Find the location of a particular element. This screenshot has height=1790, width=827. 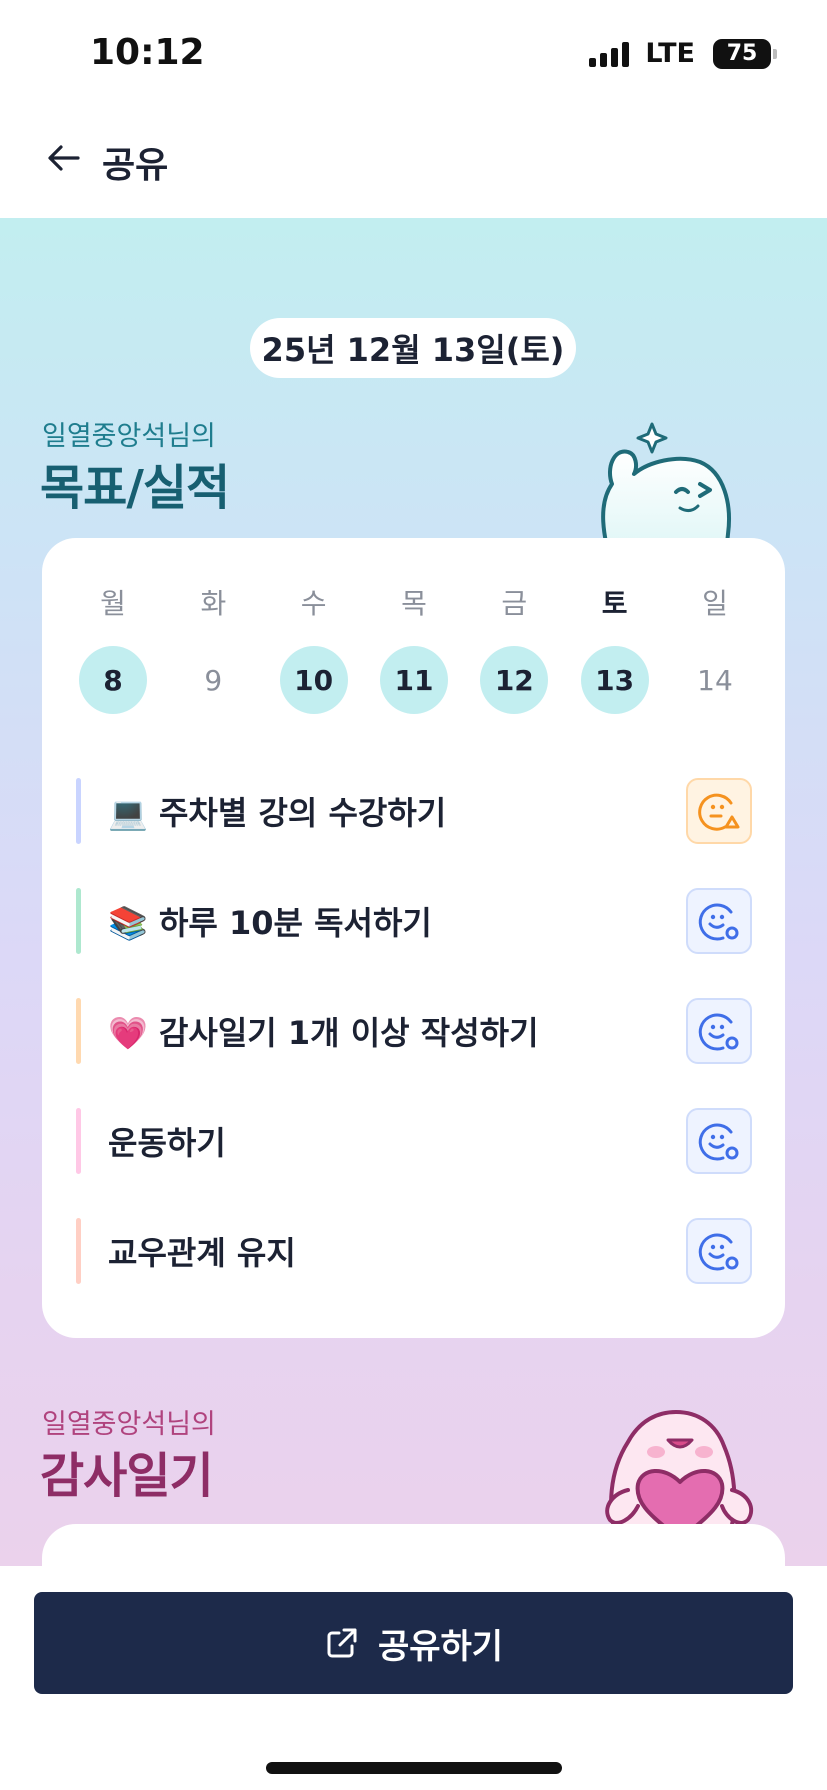

gratitude-heading: 감사일기 is located at coordinates (127, 1476).